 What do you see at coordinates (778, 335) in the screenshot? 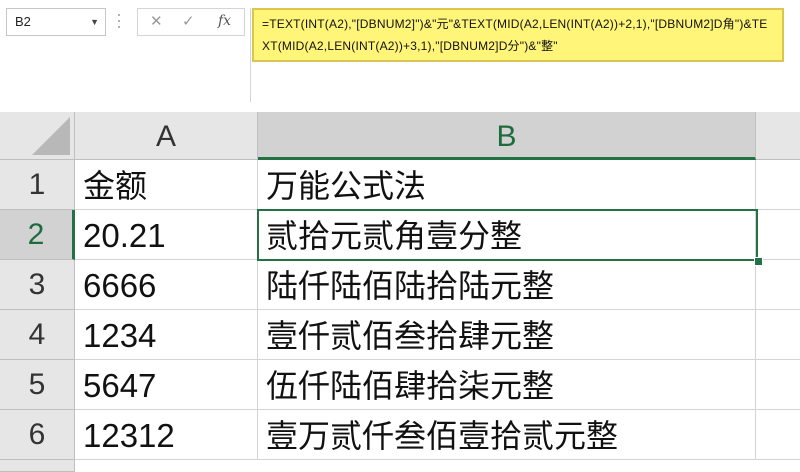
I see `cell-c4` at bounding box center [778, 335].